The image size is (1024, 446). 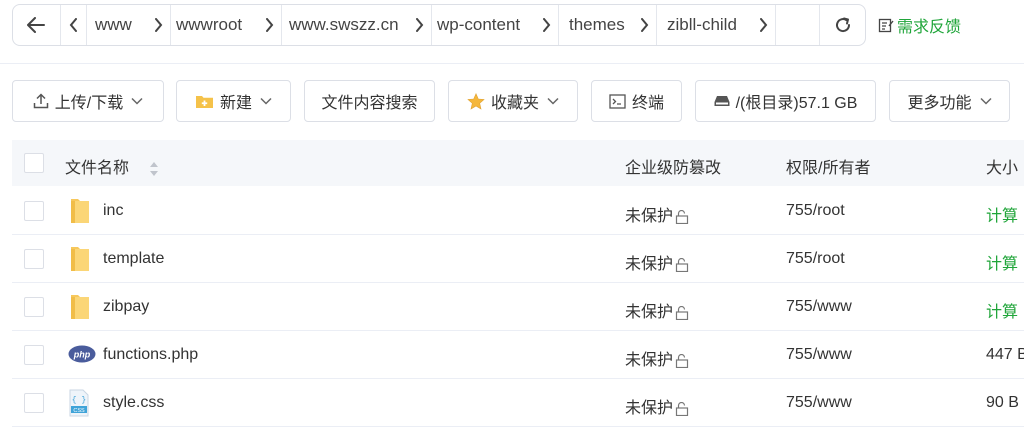 I want to click on breadcrumb-item-zibll-child: zibll-child, so click(x=702, y=25).